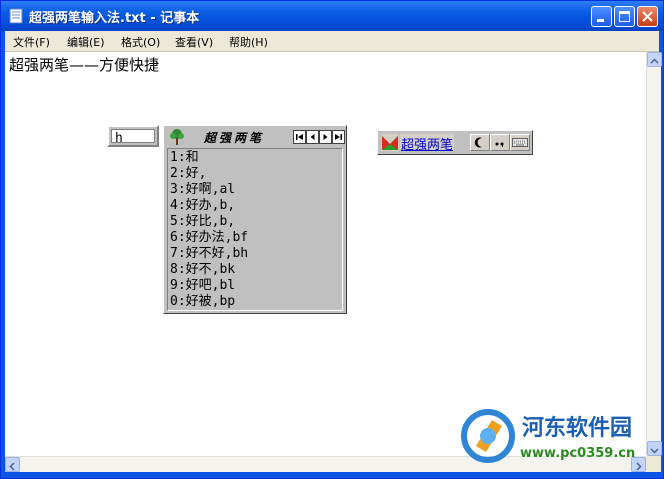 The width and height of the screenshot is (664, 479). I want to click on minimize-button, so click(601, 16).